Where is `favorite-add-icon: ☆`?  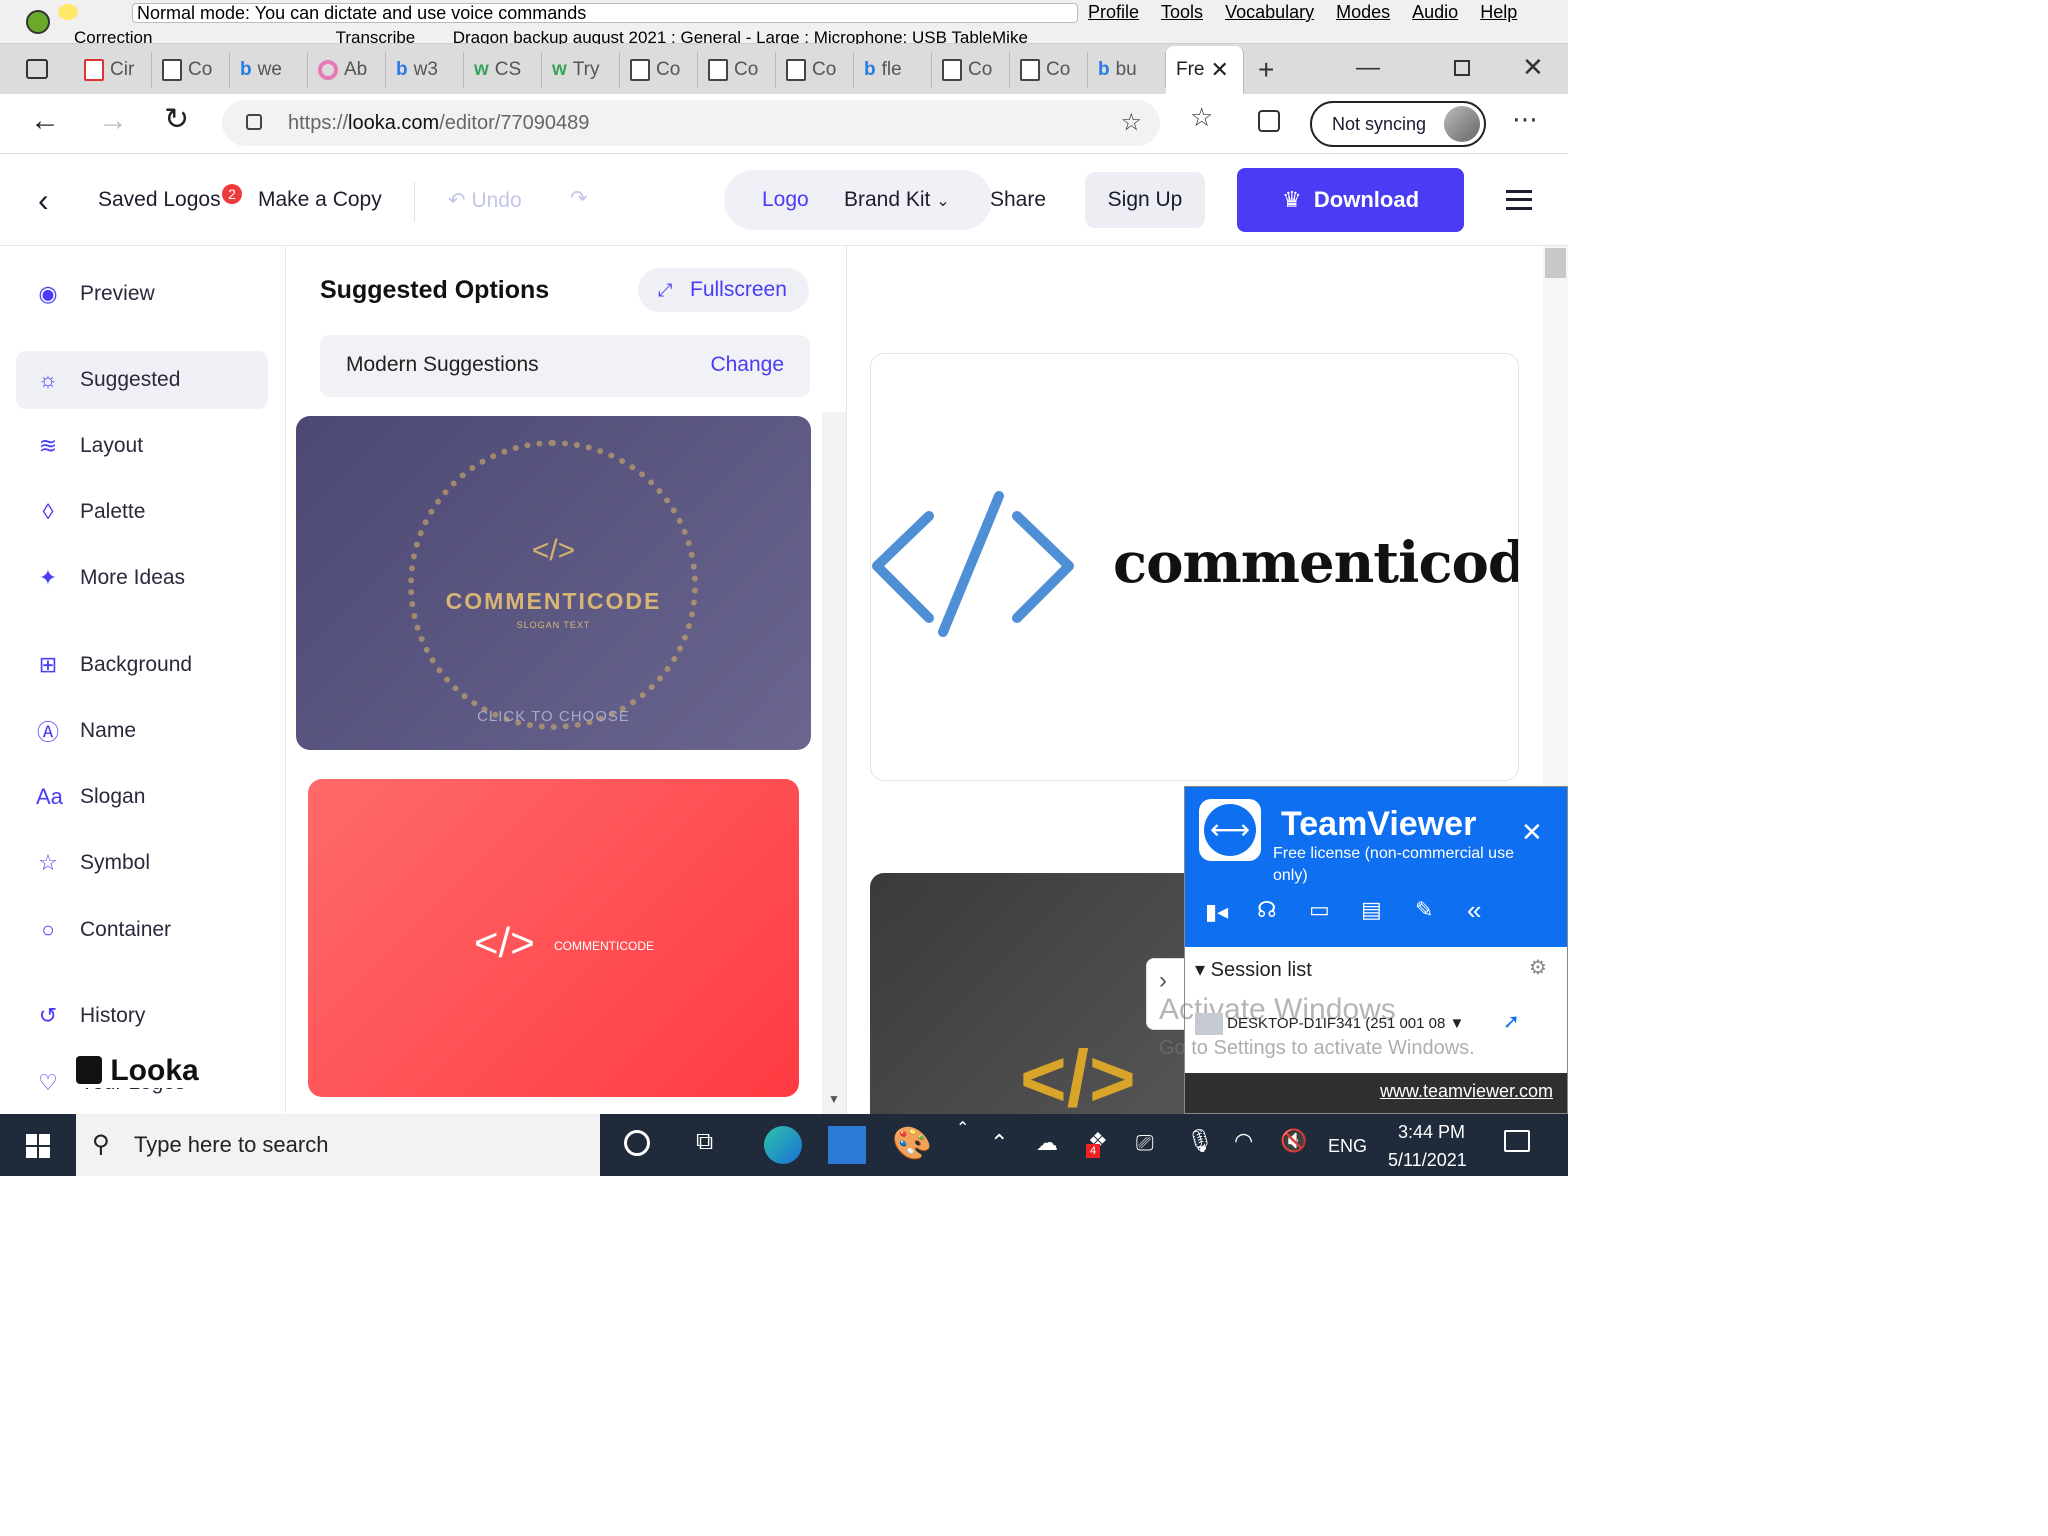
favorite-add-icon: ☆ is located at coordinates (1131, 123).